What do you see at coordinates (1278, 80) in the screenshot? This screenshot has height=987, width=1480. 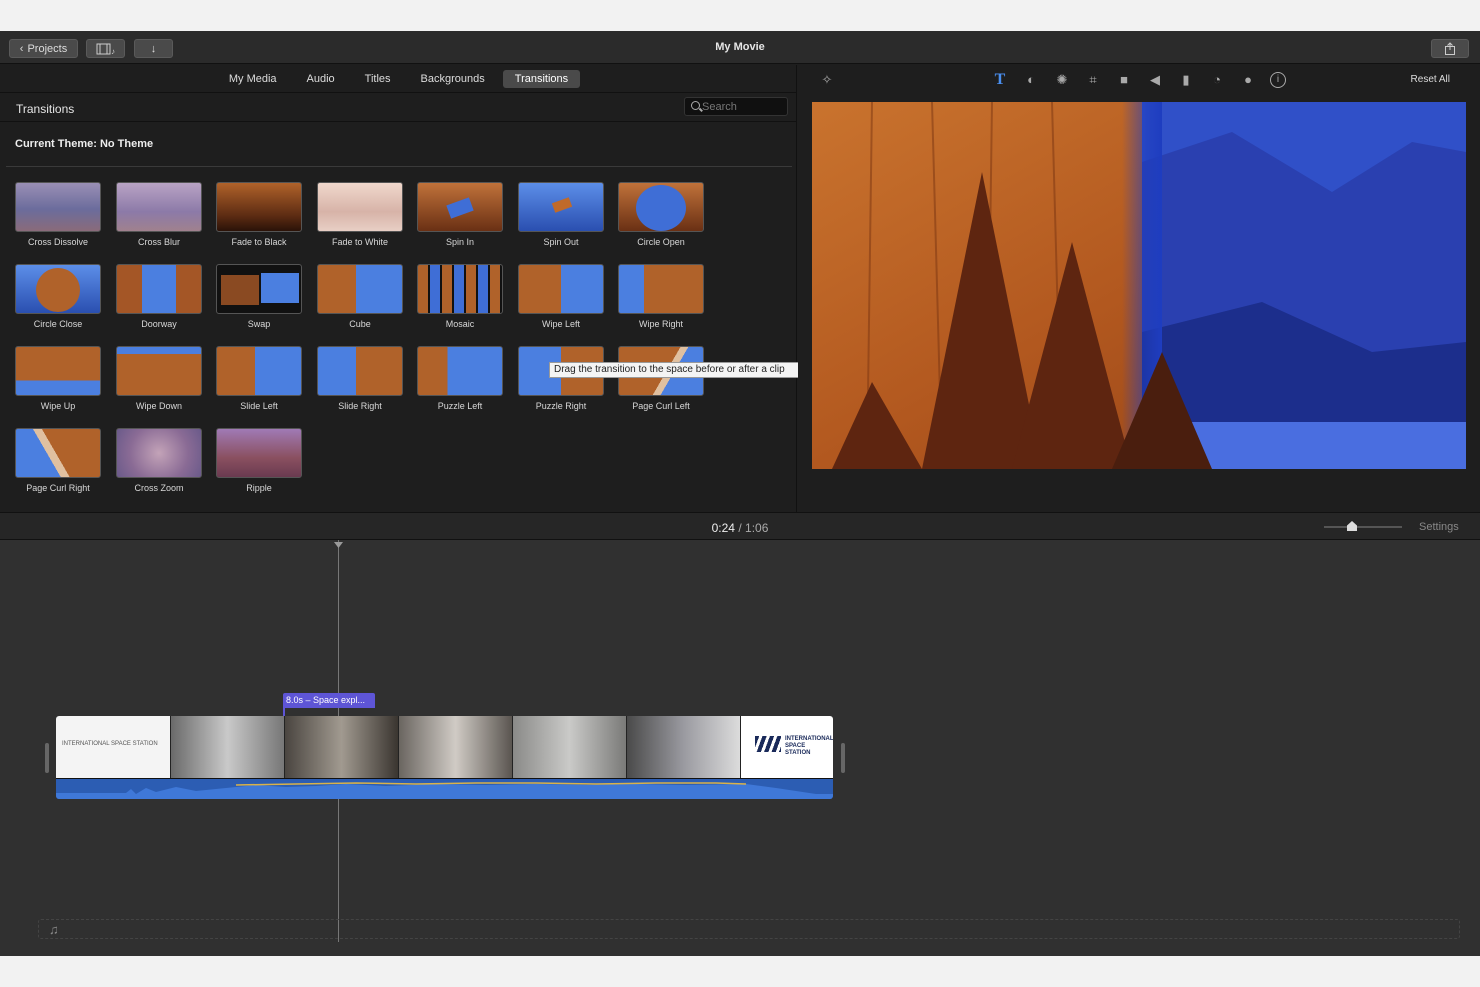 I see `info-icon: i` at bounding box center [1278, 80].